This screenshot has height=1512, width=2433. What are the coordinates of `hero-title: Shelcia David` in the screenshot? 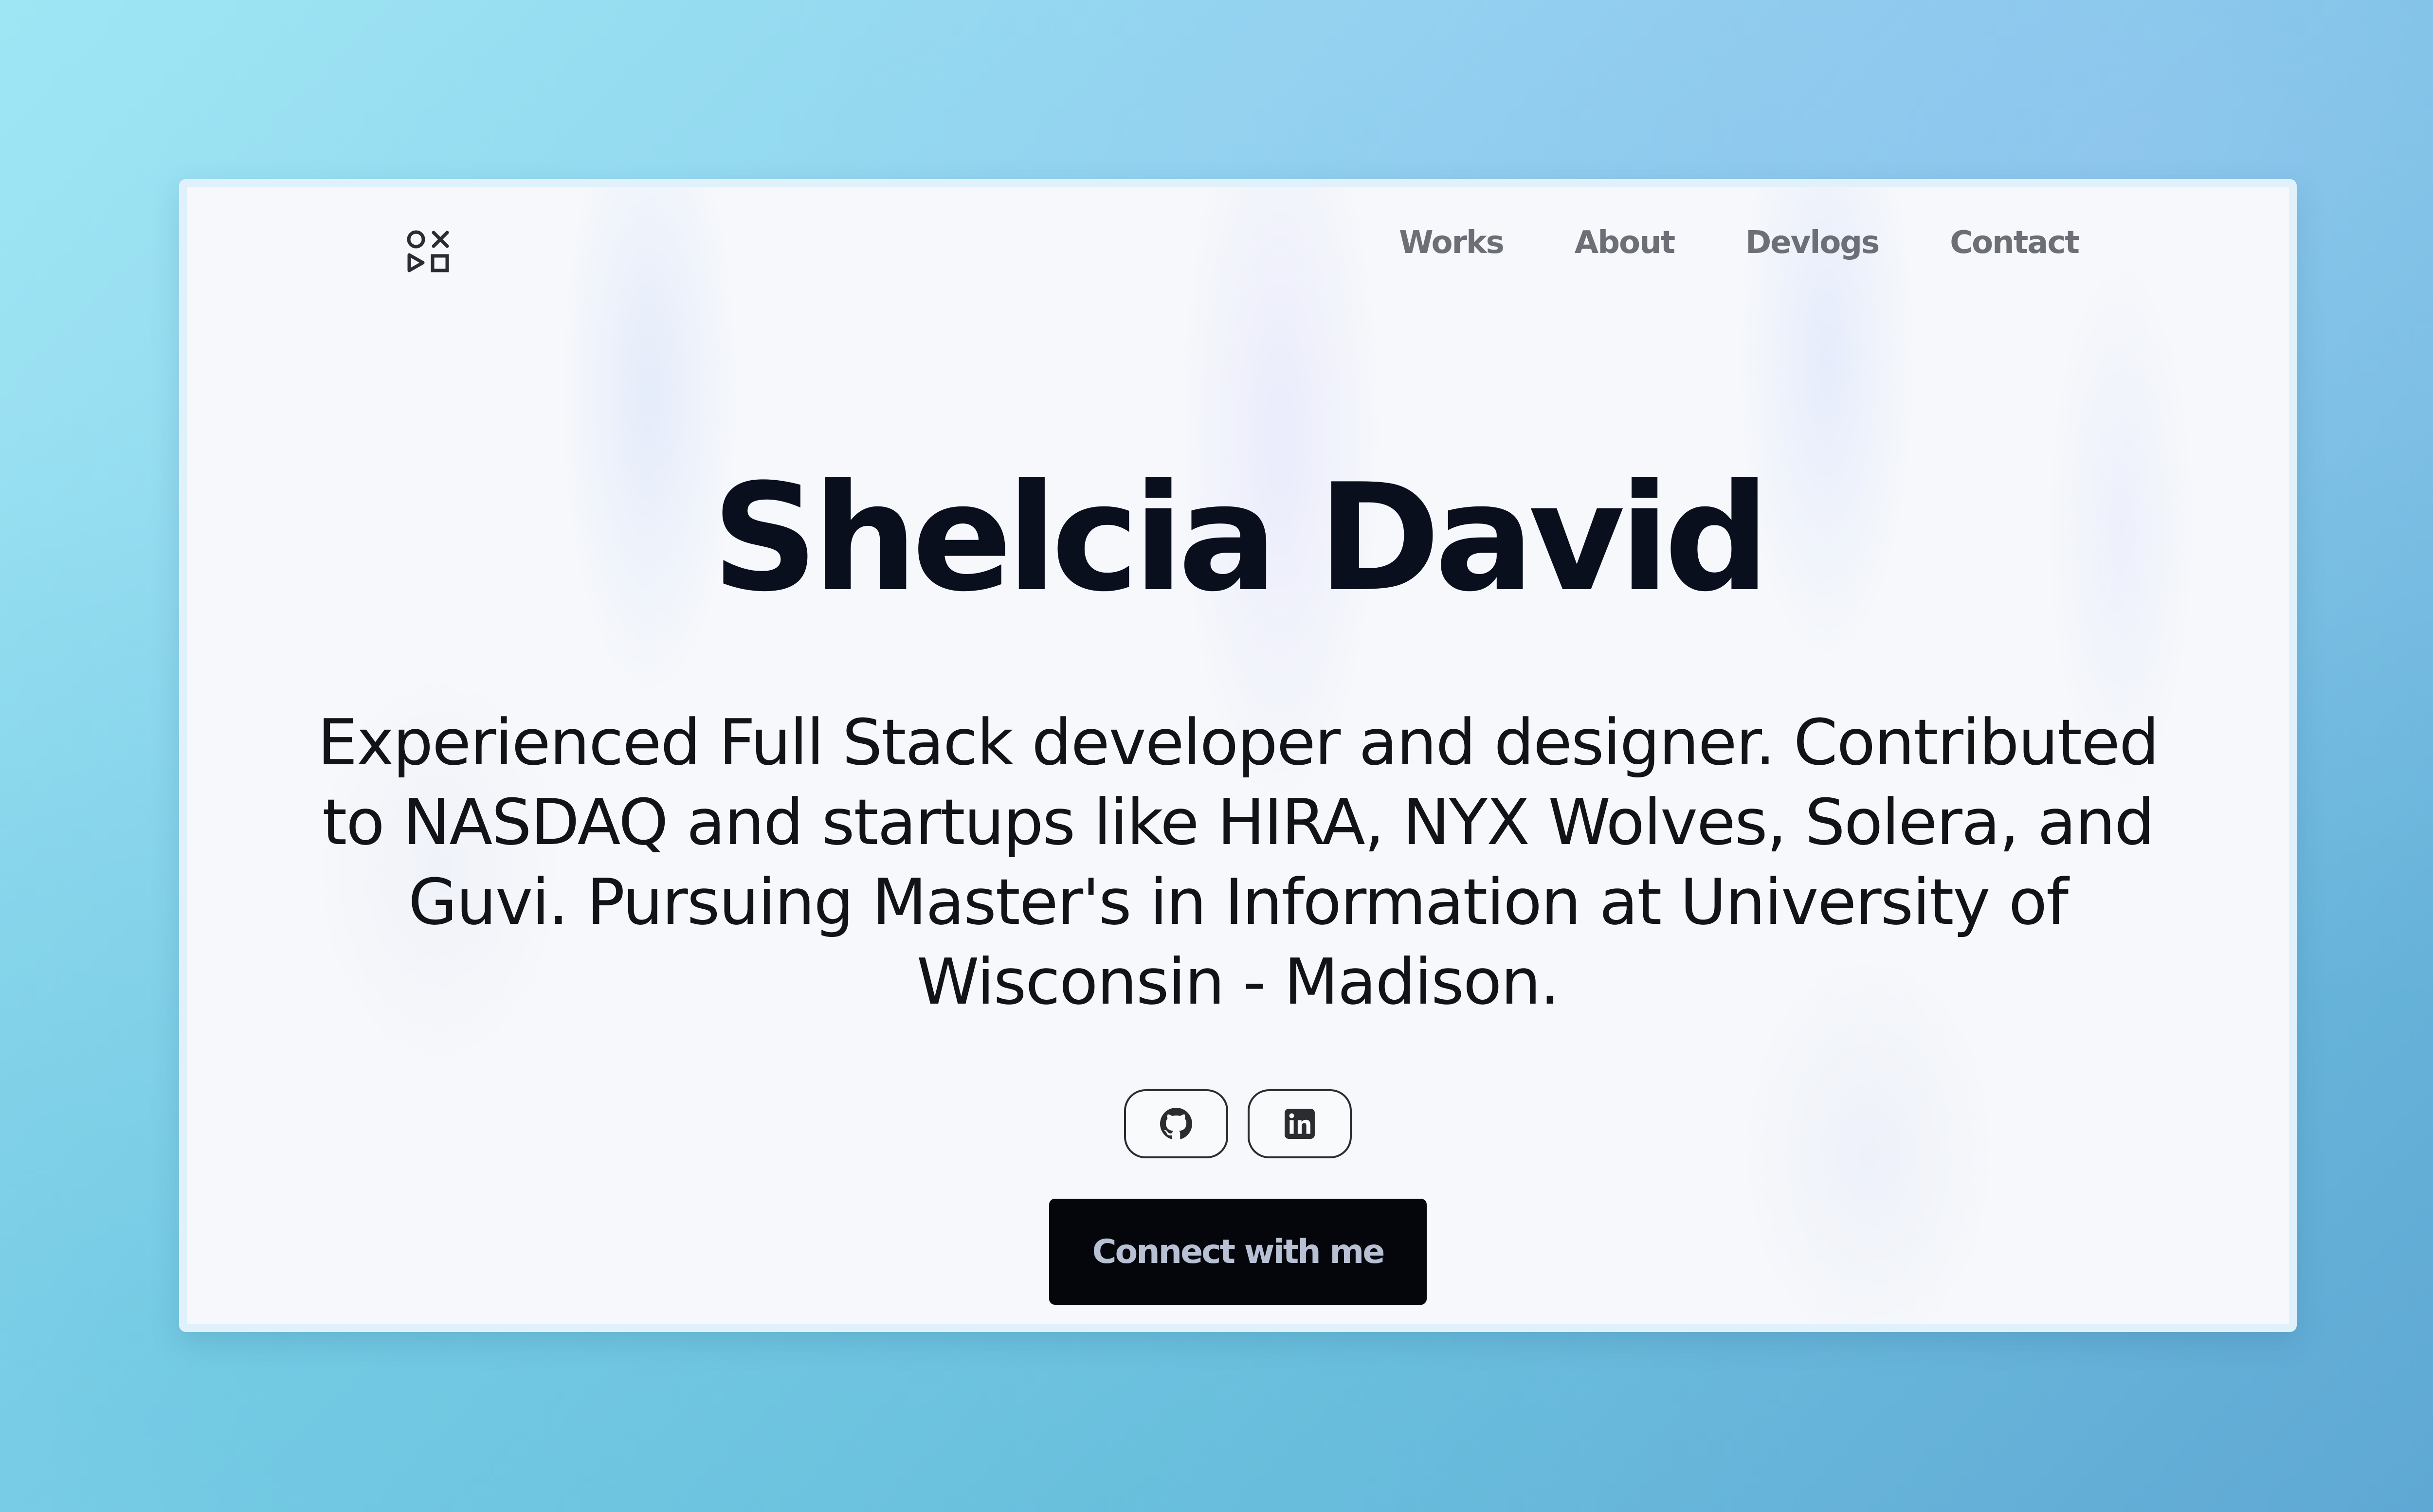 It's located at (1240, 538).